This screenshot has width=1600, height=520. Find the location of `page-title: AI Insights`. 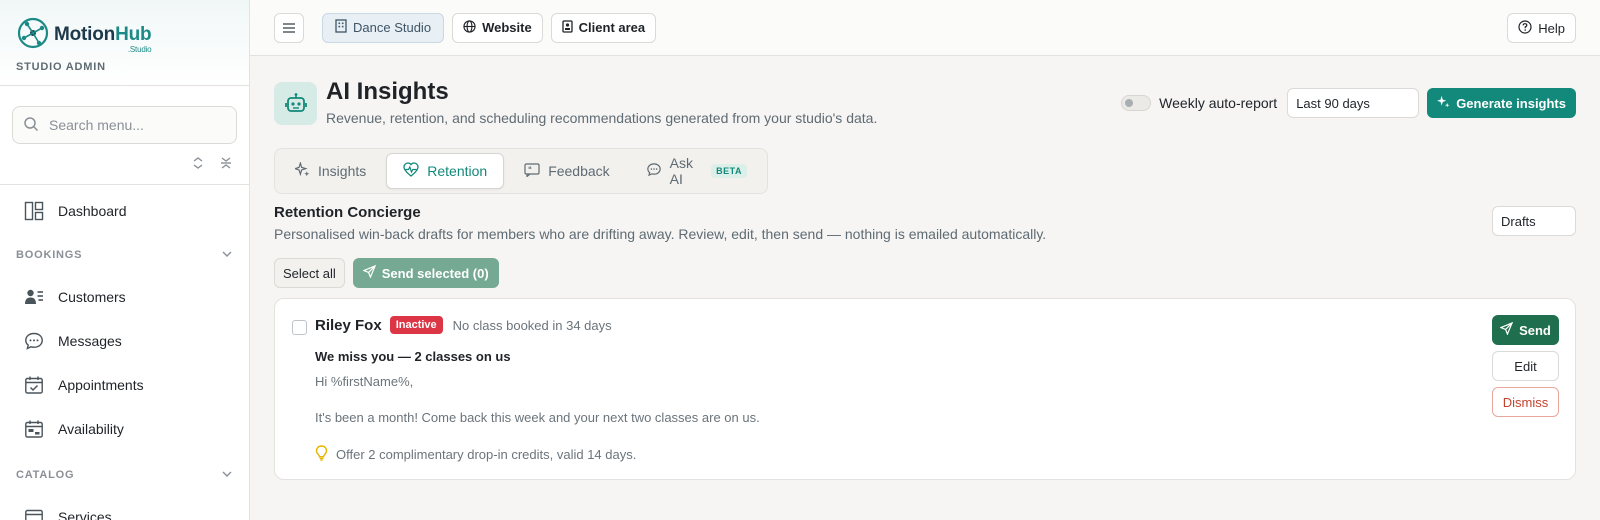

page-title: AI Insights is located at coordinates (387, 91).